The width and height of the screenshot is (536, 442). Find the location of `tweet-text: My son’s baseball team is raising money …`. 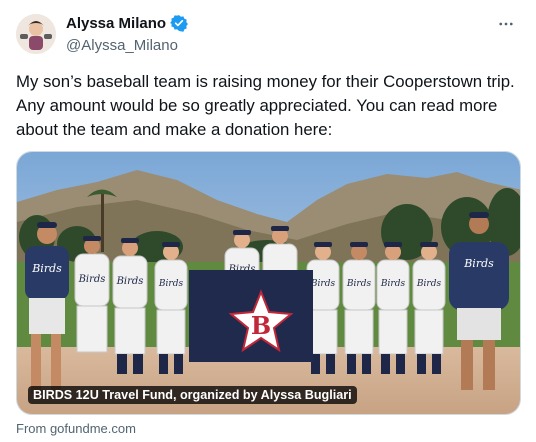

tweet-text: My son’s baseball team is raising money … is located at coordinates (267, 105).